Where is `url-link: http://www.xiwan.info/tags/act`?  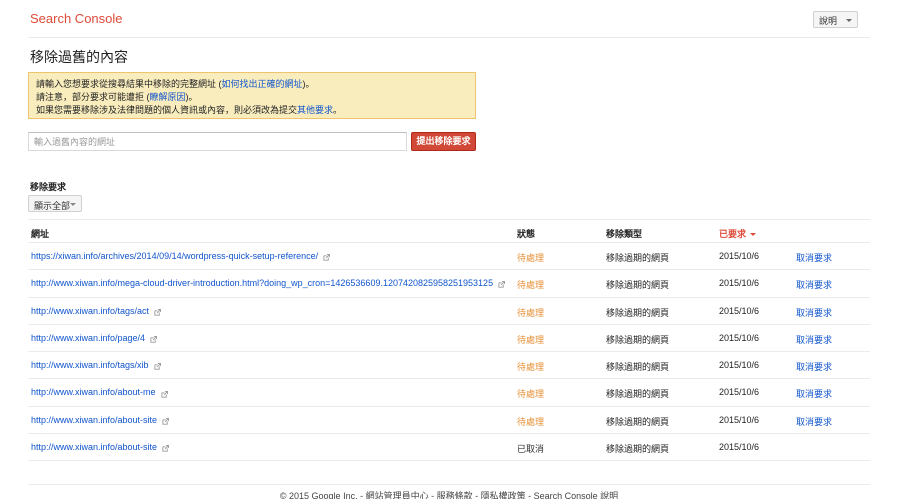 url-link: http://www.xiwan.info/tags/act is located at coordinates (90, 311).